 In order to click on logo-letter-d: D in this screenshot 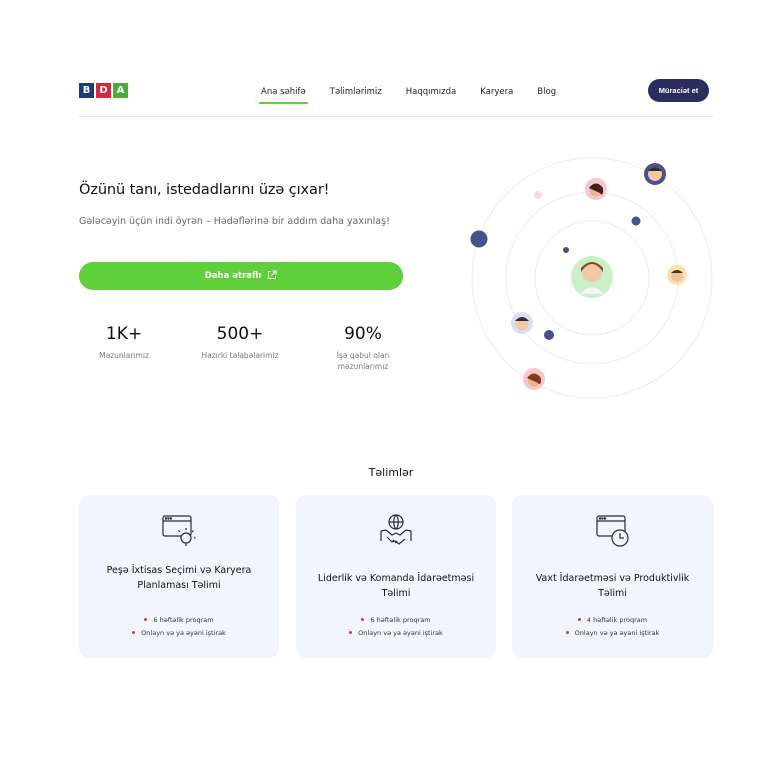, I will do `click(103, 90)`.